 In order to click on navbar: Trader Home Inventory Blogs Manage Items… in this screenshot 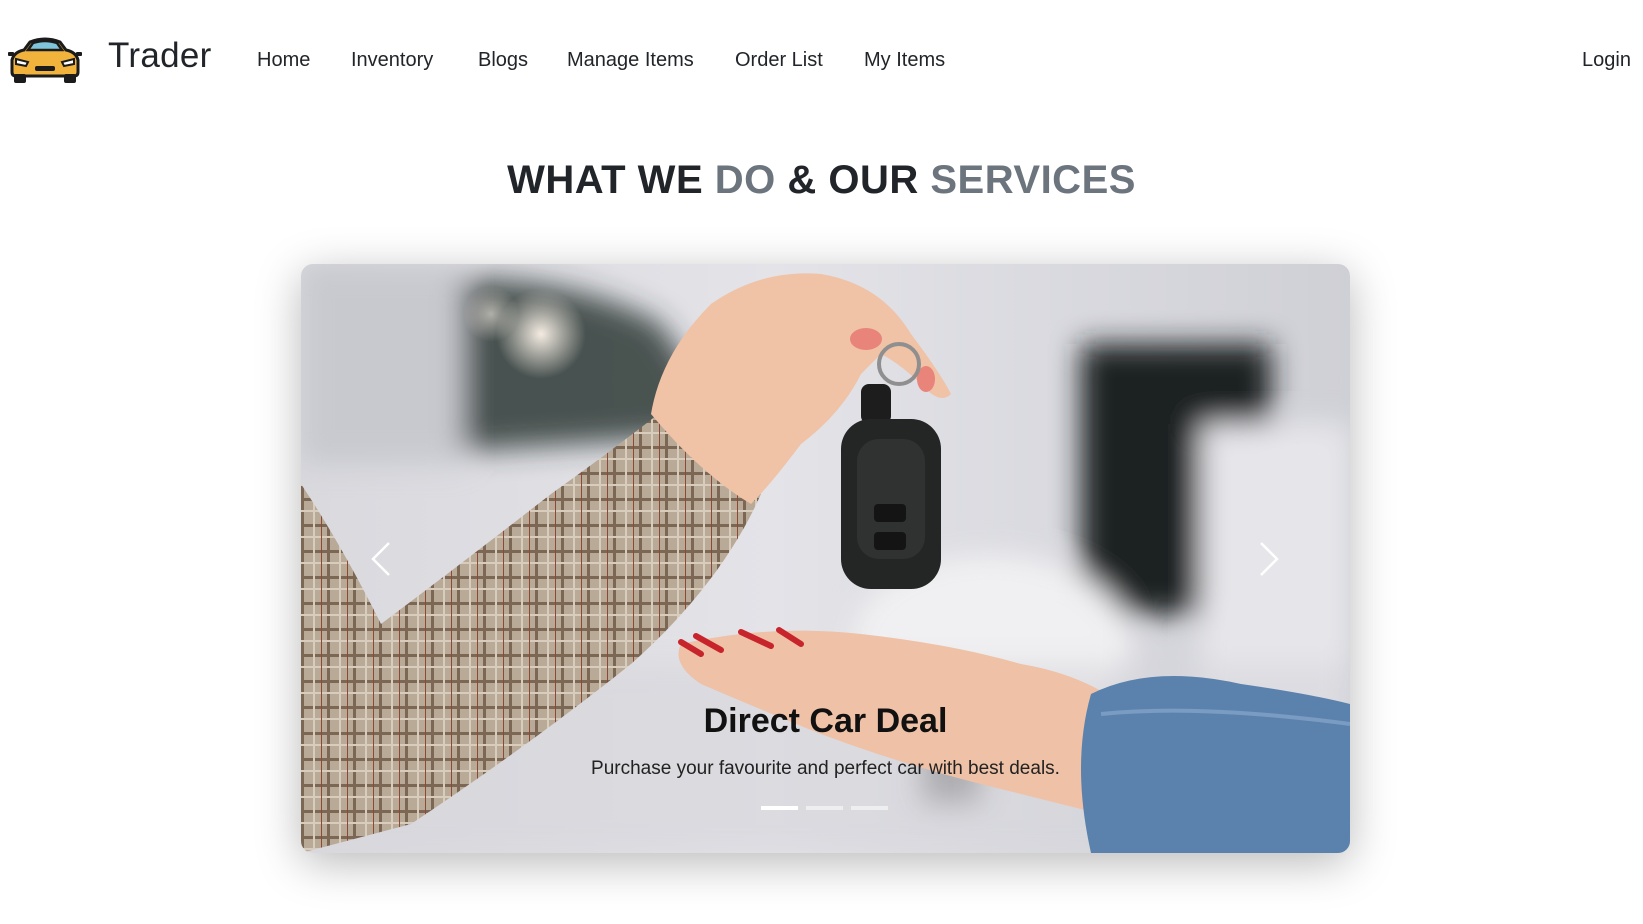, I will do `click(821, 59)`.